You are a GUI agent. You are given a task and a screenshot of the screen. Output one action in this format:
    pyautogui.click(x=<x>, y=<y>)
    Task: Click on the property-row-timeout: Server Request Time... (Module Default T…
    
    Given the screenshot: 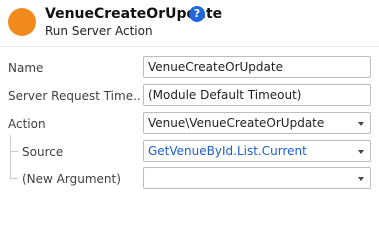 What is the action you would take?
    pyautogui.click(x=189, y=96)
    